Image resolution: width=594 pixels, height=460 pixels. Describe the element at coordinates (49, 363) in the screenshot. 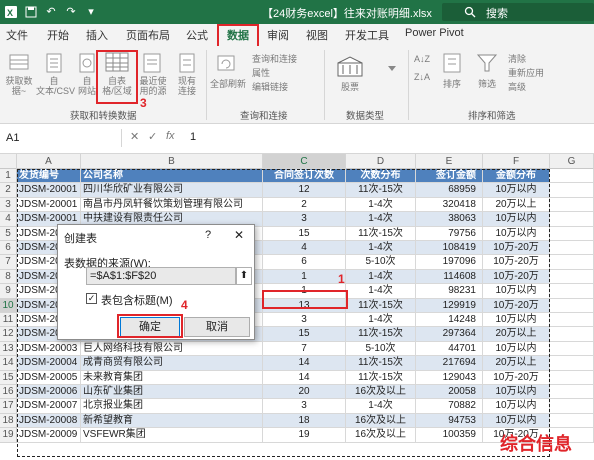

I see `cell-shipment-id: JDSM-20004` at that location.